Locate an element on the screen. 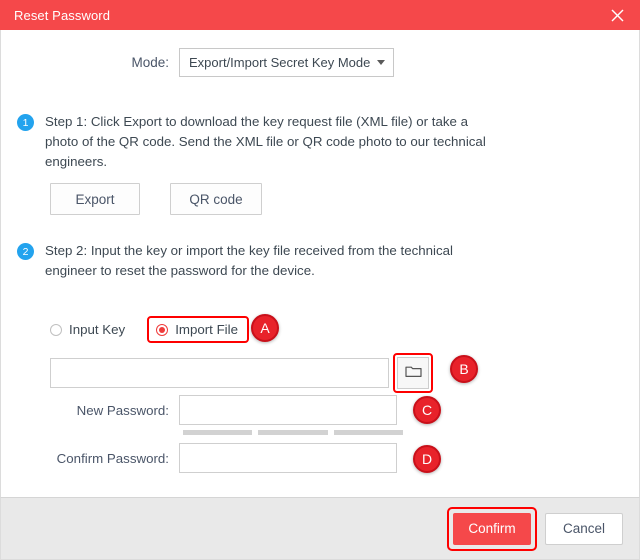 The width and height of the screenshot is (640, 560). new-password-input is located at coordinates (288, 410).